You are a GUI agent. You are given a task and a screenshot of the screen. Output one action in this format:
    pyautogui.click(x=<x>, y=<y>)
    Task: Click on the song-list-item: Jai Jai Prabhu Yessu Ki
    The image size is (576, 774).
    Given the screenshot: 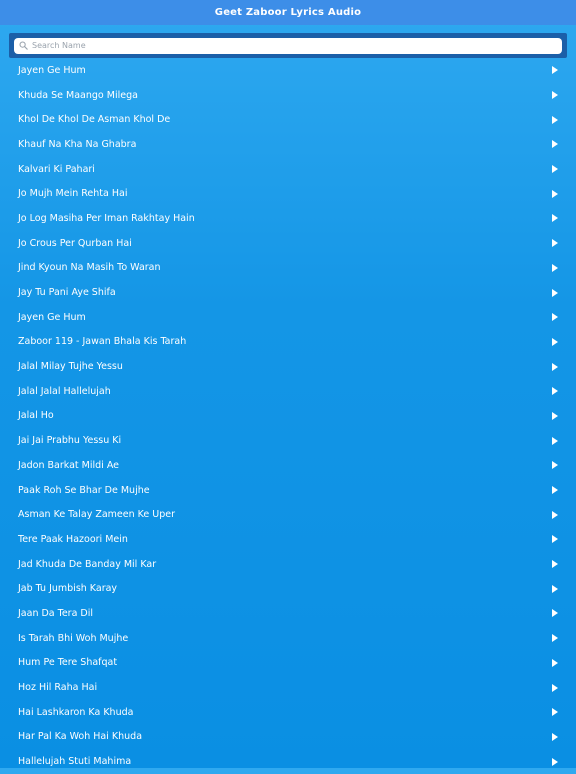 What is the action you would take?
    pyautogui.click(x=288, y=440)
    